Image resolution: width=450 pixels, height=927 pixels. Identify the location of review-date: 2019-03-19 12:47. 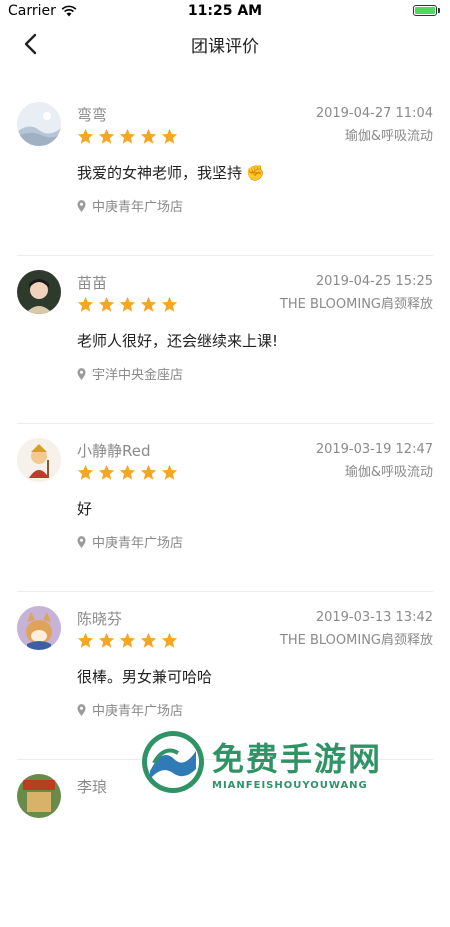
(374, 449).